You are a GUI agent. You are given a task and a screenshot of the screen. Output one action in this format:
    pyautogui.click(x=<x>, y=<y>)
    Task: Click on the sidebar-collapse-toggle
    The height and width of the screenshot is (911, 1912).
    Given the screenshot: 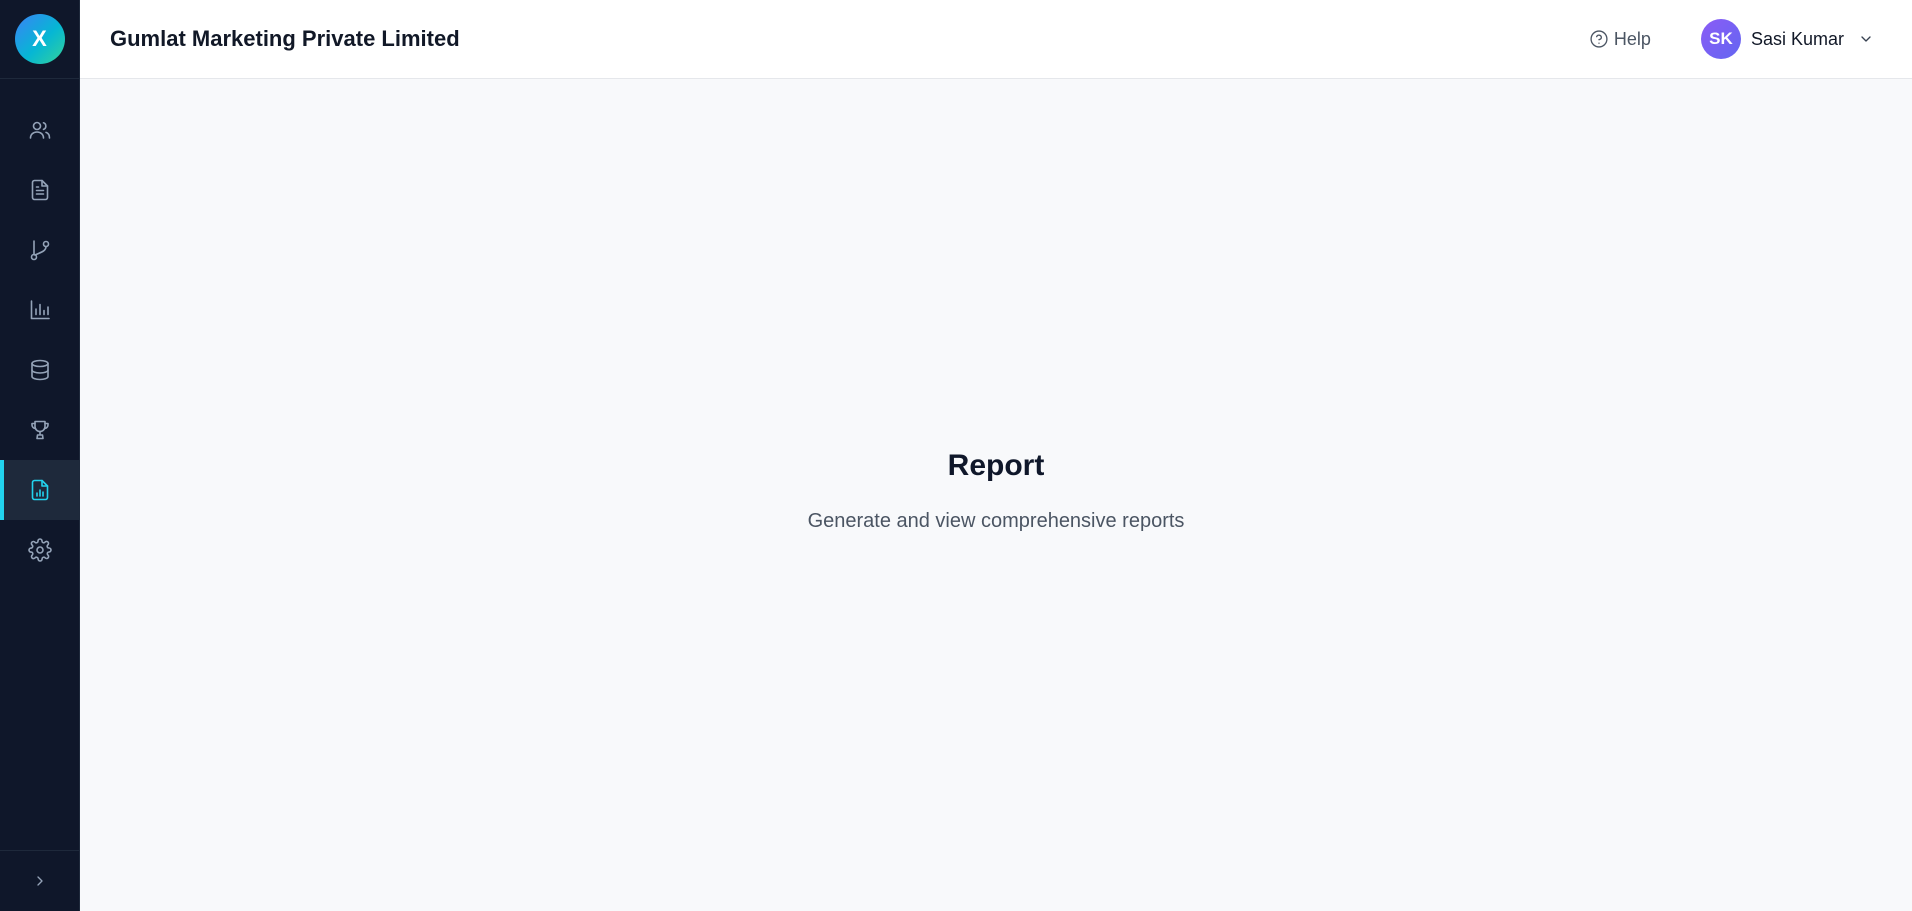 What is the action you would take?
    pyautogui.click(x=40, y=880)
    